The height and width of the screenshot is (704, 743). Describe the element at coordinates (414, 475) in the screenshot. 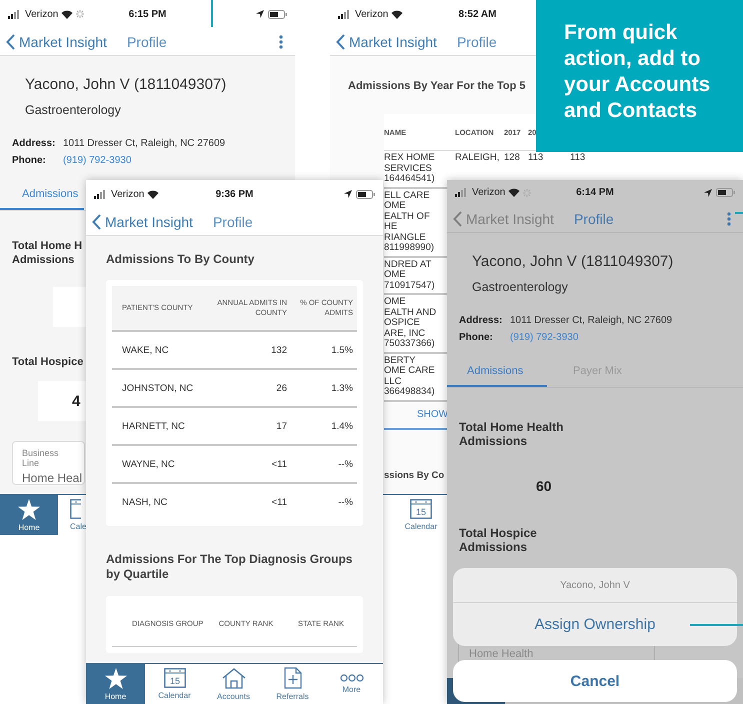

I see `section-heading: ssions By Co` at that location.